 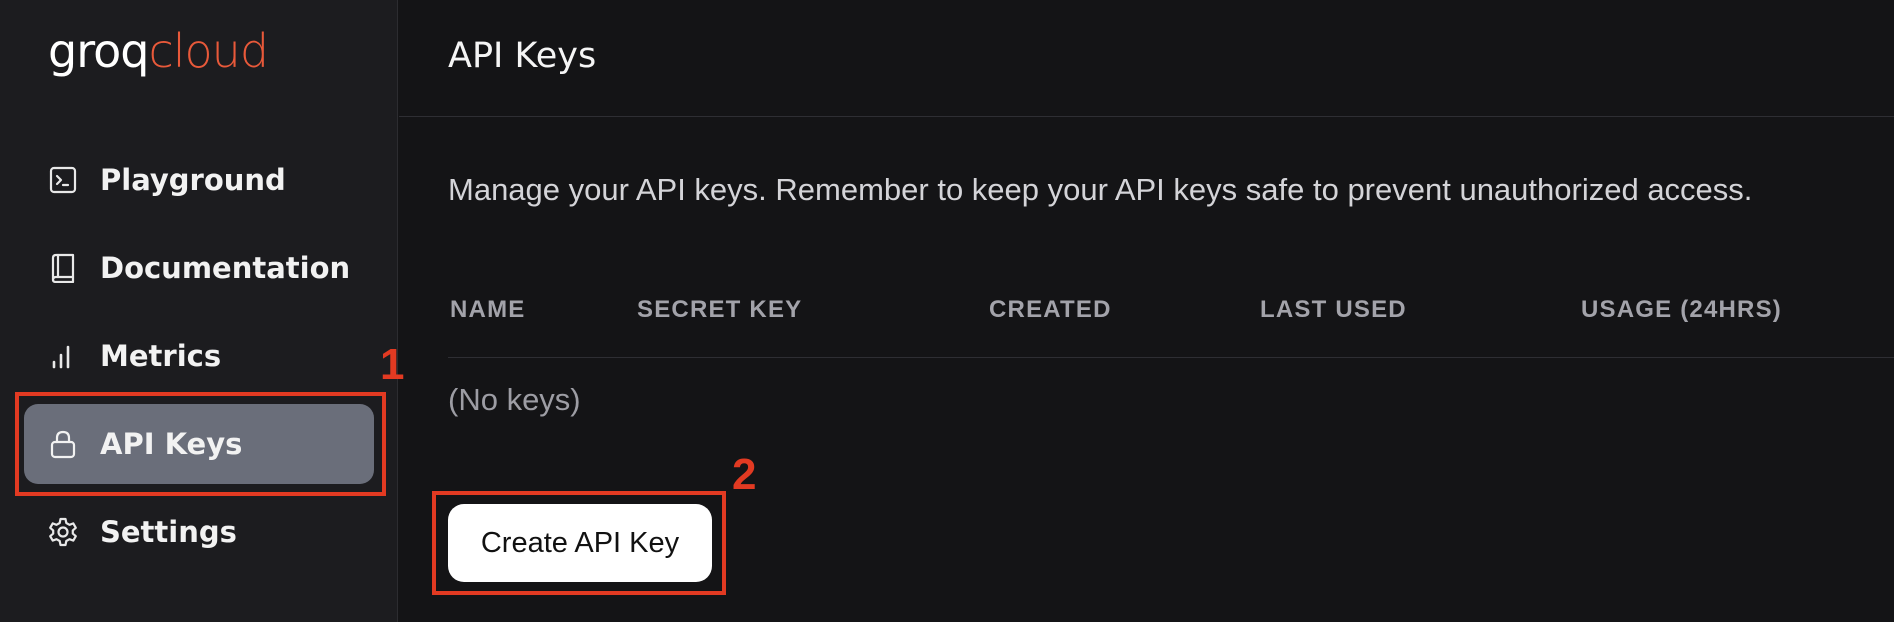 I want to click on bar-chart-icon, so click(x=63, y=356).